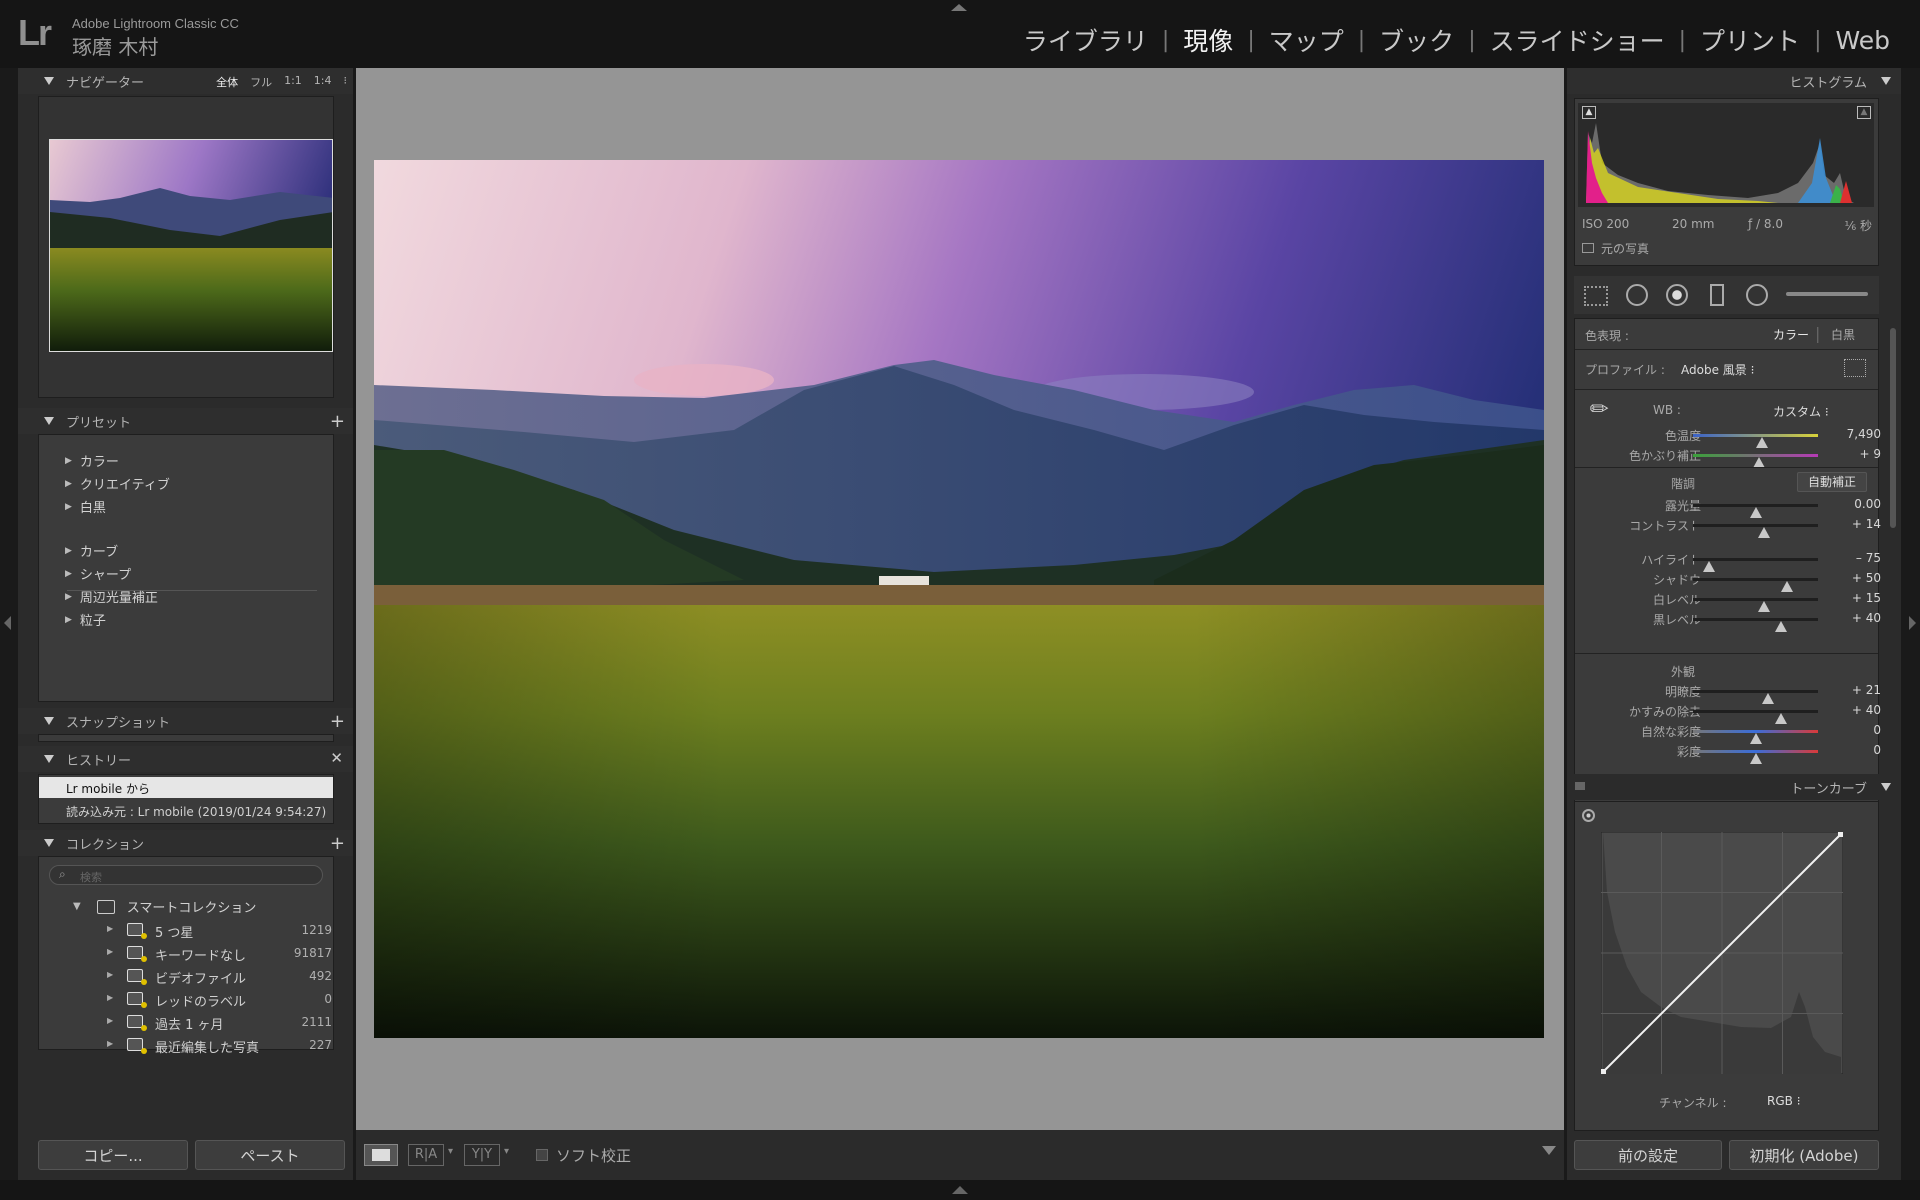 The height and width of the screenshot is (1200, 1920). I want to click on before-after-lr-icon: R|A, so click(426, 1155).